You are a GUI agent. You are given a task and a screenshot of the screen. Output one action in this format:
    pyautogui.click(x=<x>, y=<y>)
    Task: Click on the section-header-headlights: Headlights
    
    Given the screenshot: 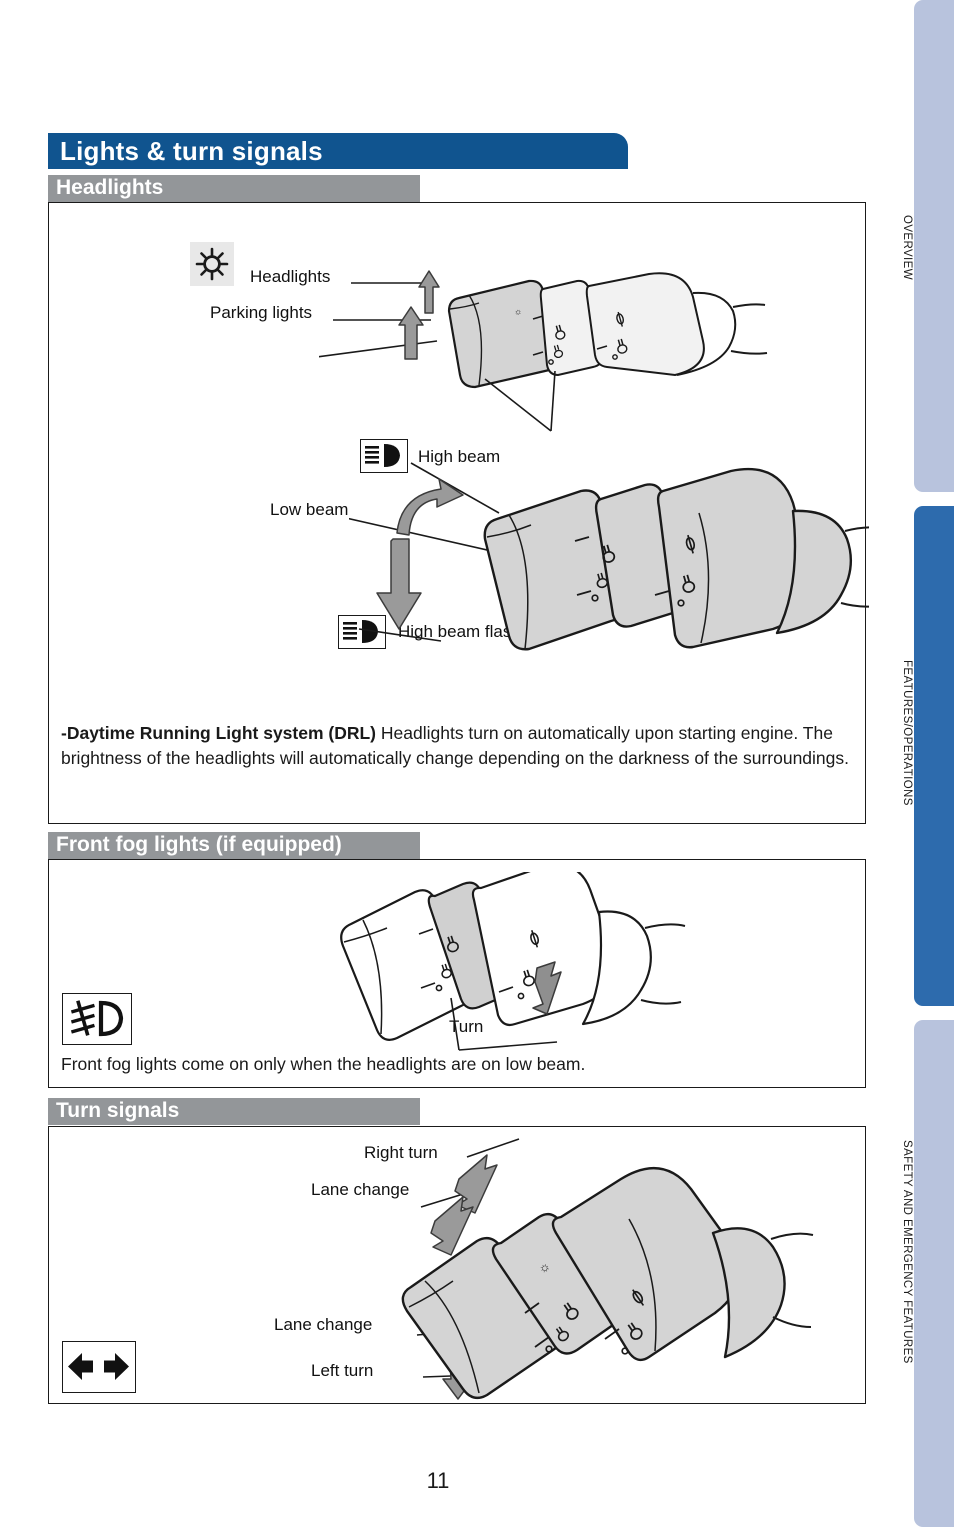 What is the action you would take?
    pyautogui.click(x=234, y=188)
    